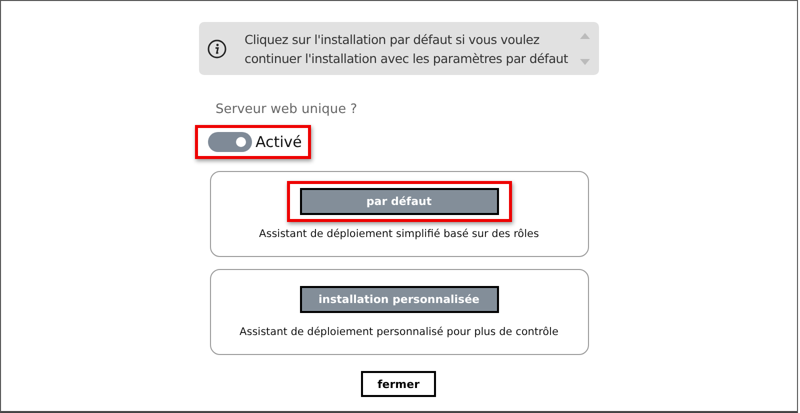 This screenshot has height=413, width=800. What do you see at coordinates (407, 49) in the screenshot?
I see `info-message: Cliquez sur l'installation par défaut si vous voulez continuer l'installation avec les paramètres par défaut` at bounding box center [407, 49].